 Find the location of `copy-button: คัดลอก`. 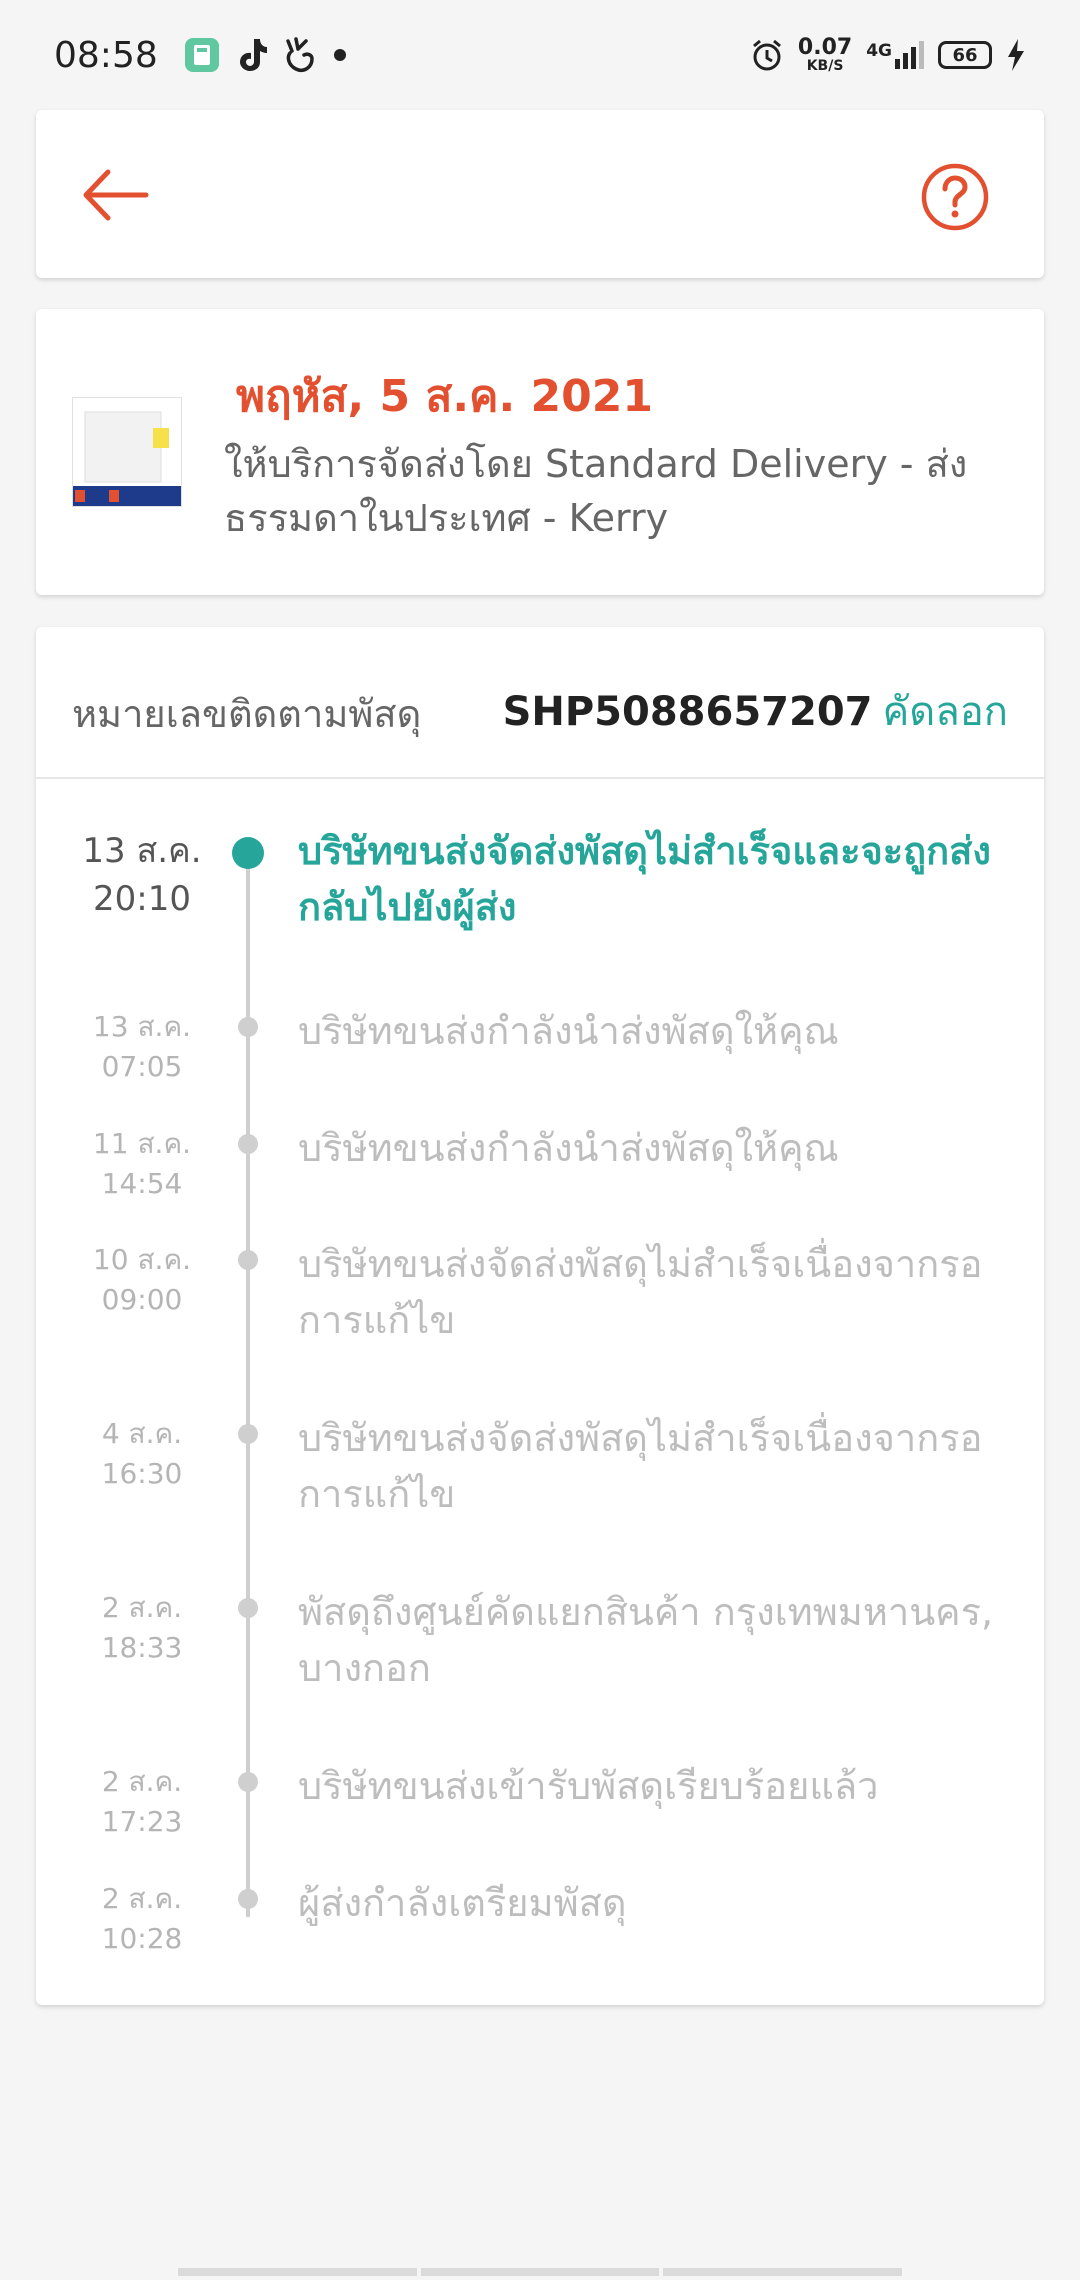

copy-button: คัดลอก is located at coordinates (946, 712).